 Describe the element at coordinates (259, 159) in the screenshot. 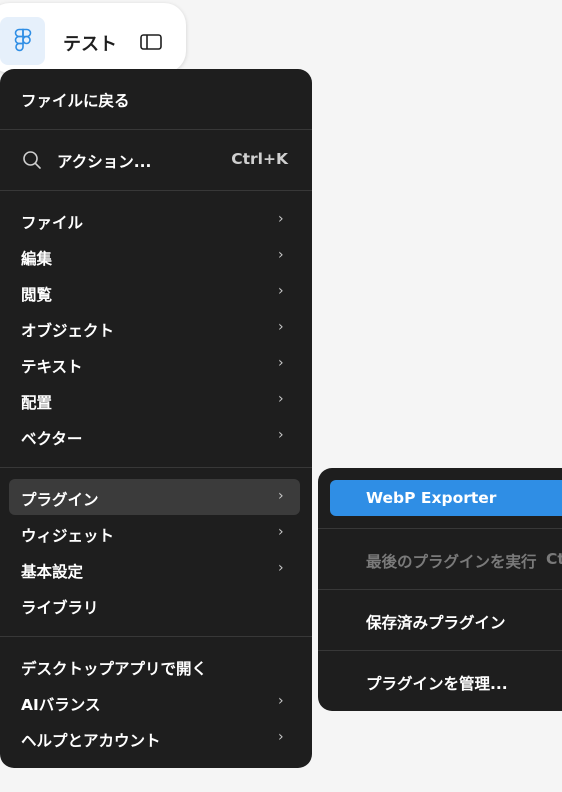

I see `actions-shortcut: Ctrl+K` at that location.